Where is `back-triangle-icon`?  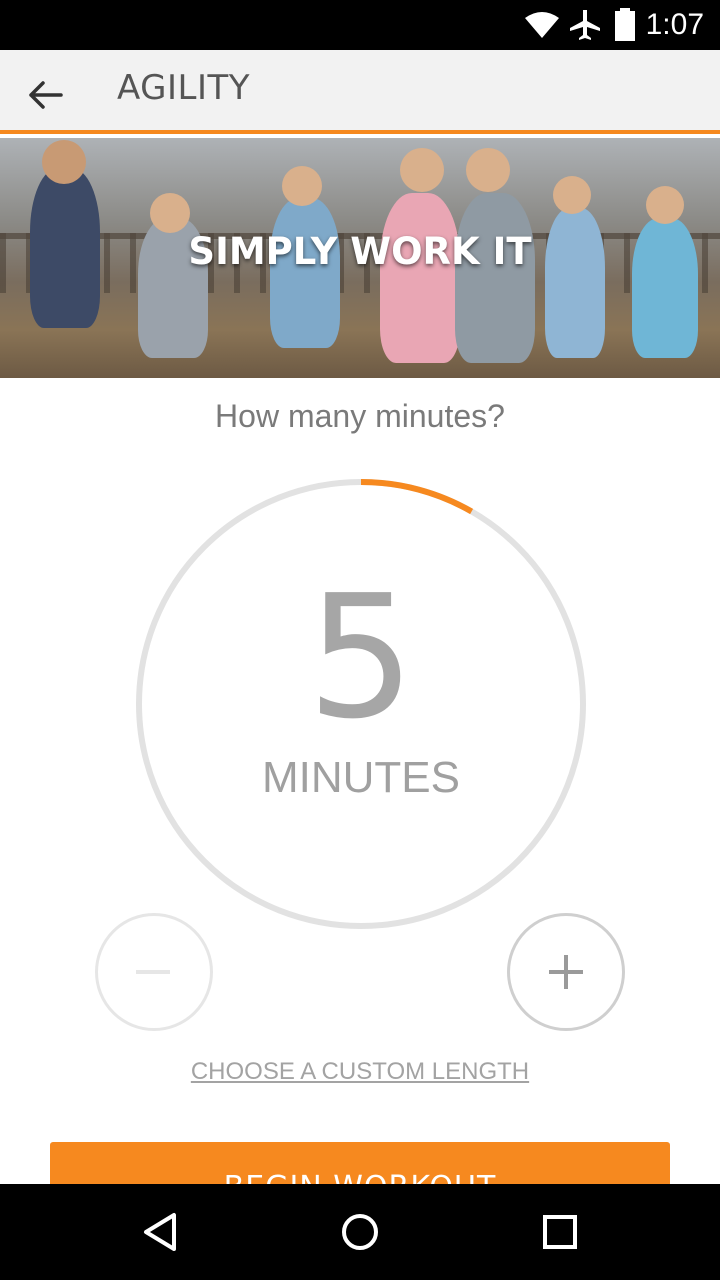
back-triangle-icon is located at coordinates (160, 1232).